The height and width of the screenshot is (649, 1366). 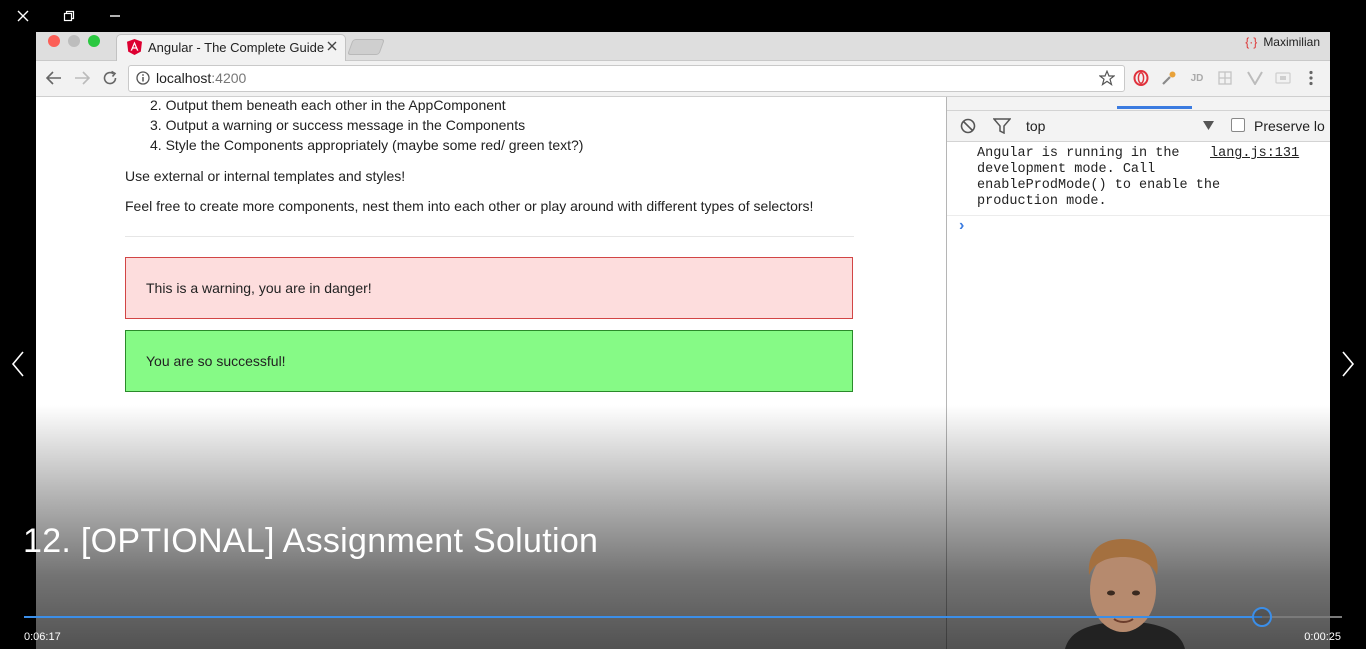 I want to click on url-host: localhost, so click(x=184, y=78).